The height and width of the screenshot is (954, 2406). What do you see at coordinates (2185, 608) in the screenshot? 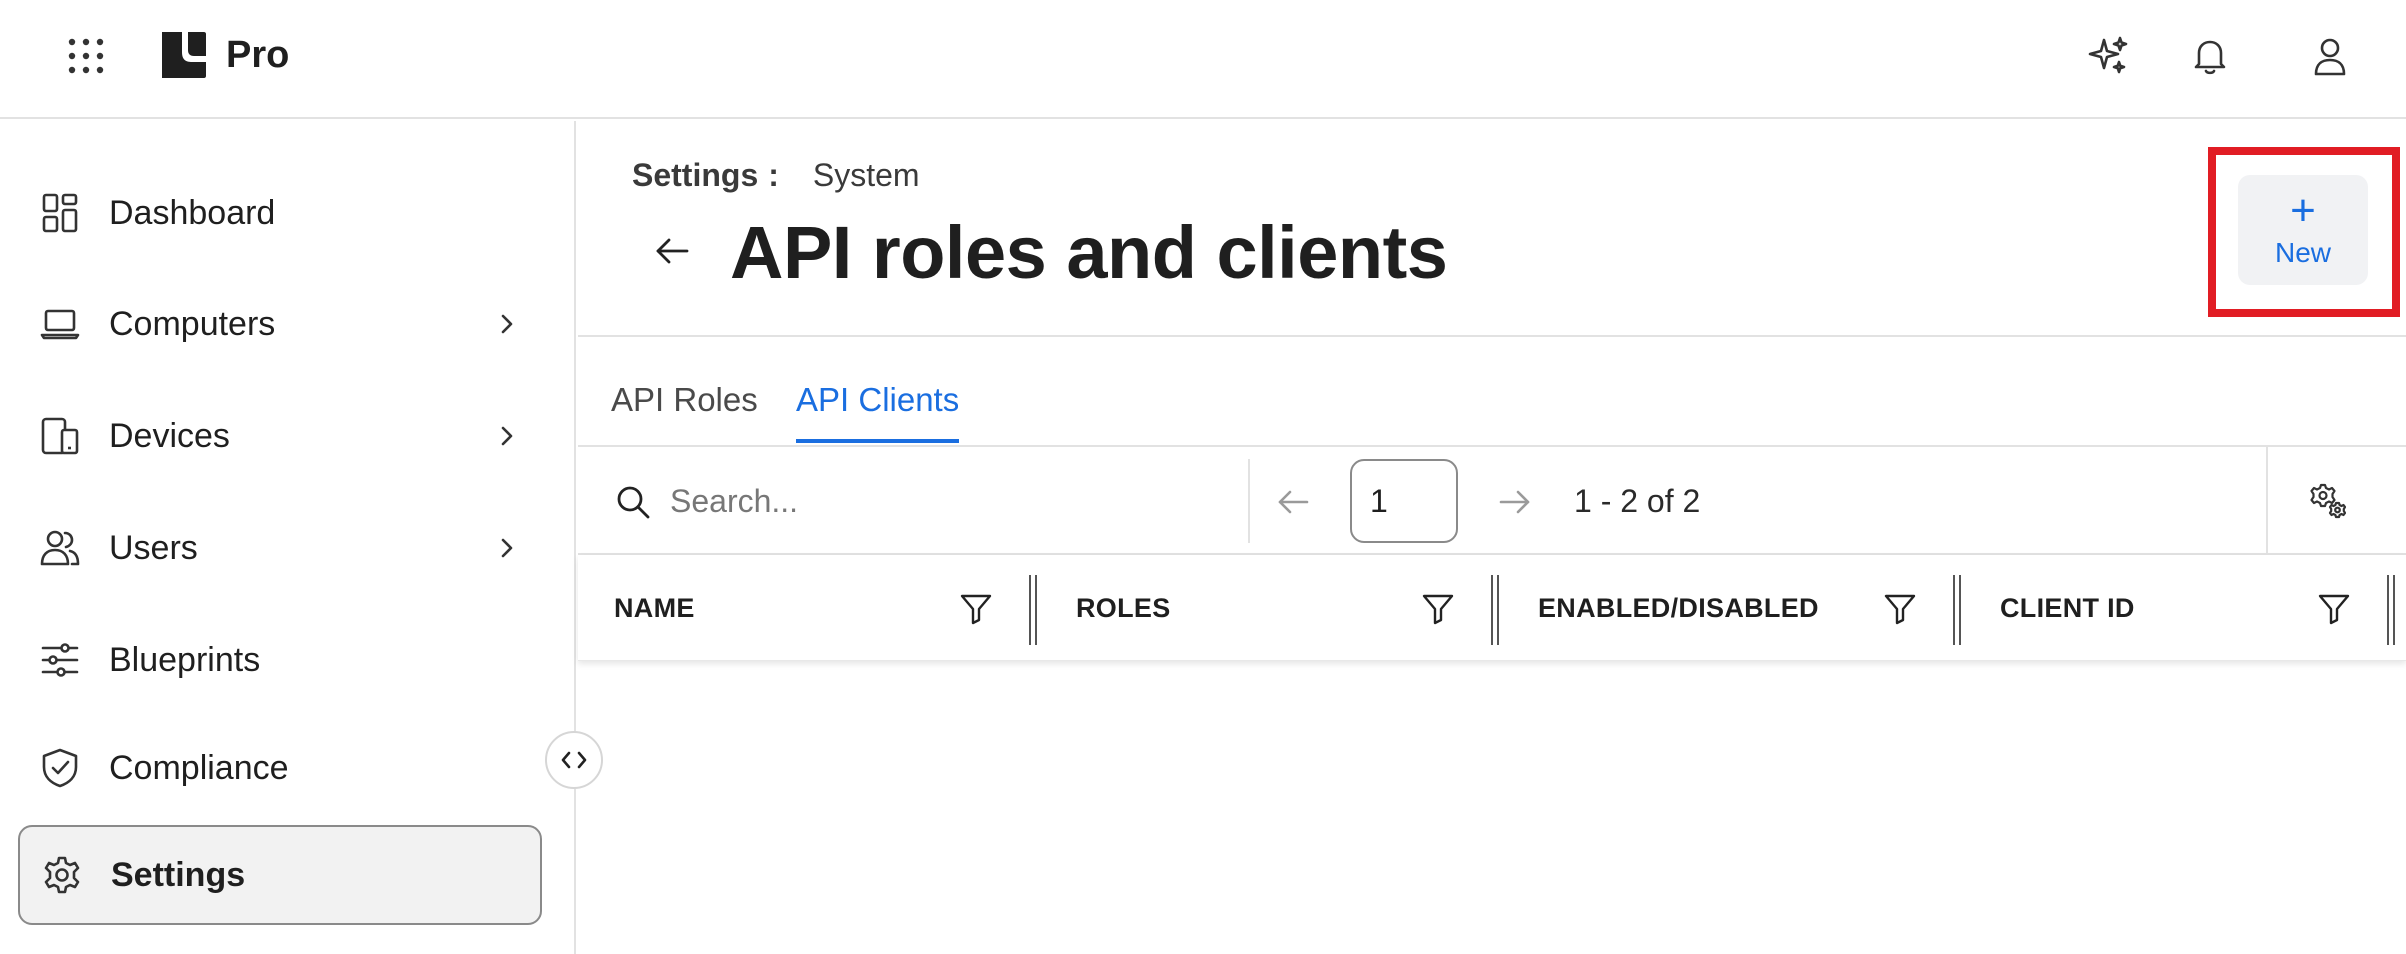
I see `column-header-client-id: CLIENT ID` at bounding box center [2185, 608].